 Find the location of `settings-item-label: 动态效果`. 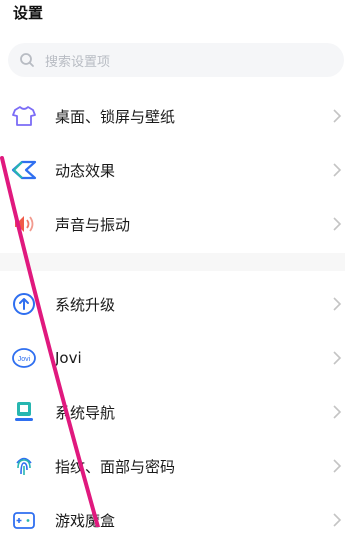

settings-item-label: 动态效果 is located at coordinates (85, 170).